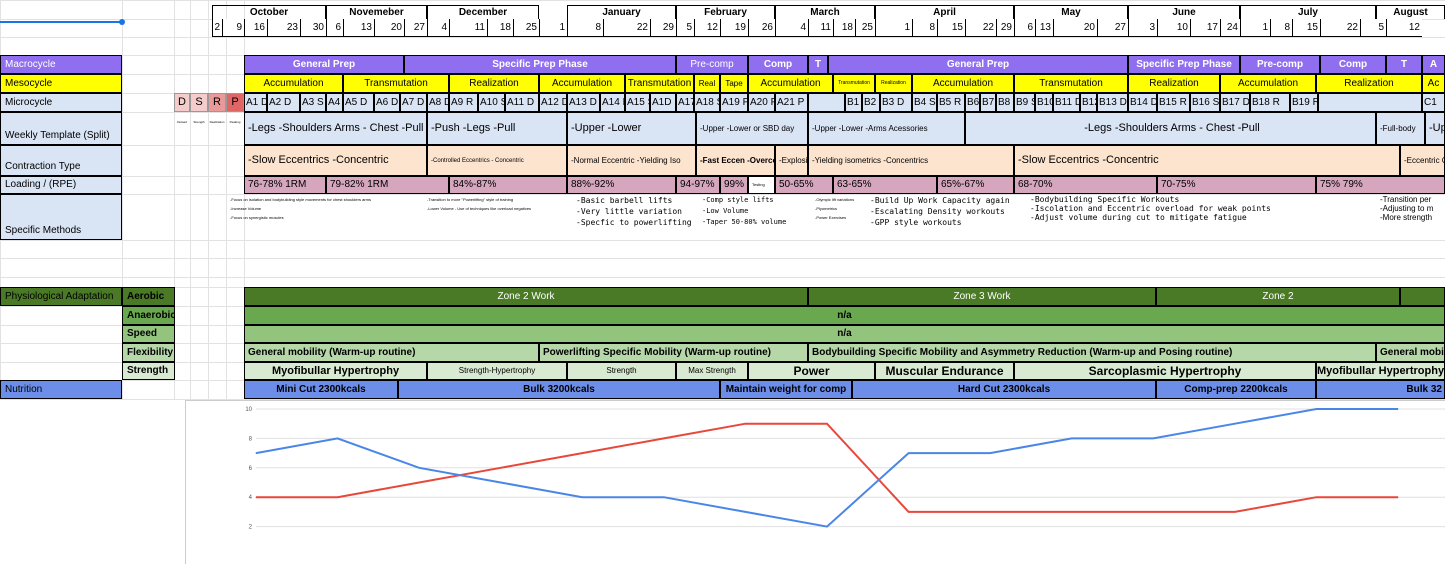 This screenshot has height=567, width=1445. Describe the element at coordinates (1400, 128) in the screenshot. I see `weekly-template-cell: -Full-body` at that location.